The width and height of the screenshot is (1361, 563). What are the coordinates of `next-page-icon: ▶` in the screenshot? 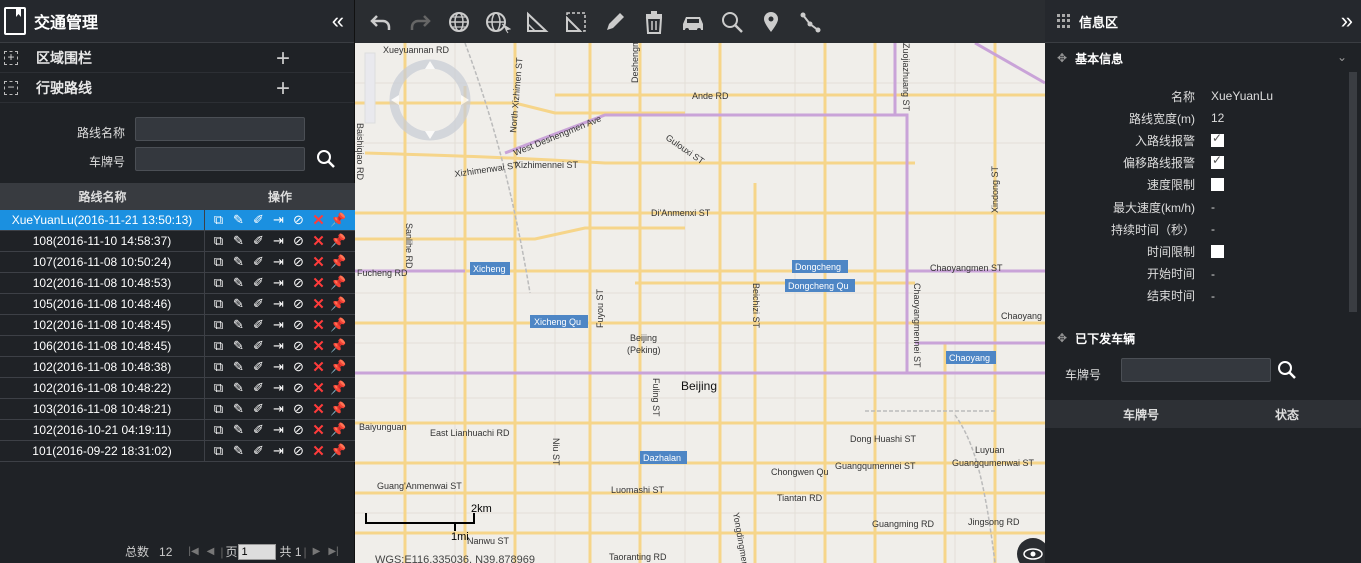 It's located at (317, 551).